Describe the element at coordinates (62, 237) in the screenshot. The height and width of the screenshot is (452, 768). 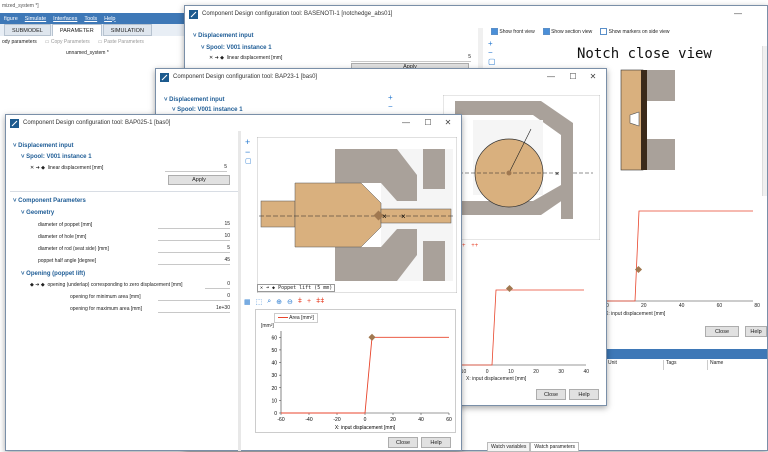
I see `param-label: diameter of hole [mm]` at that location.